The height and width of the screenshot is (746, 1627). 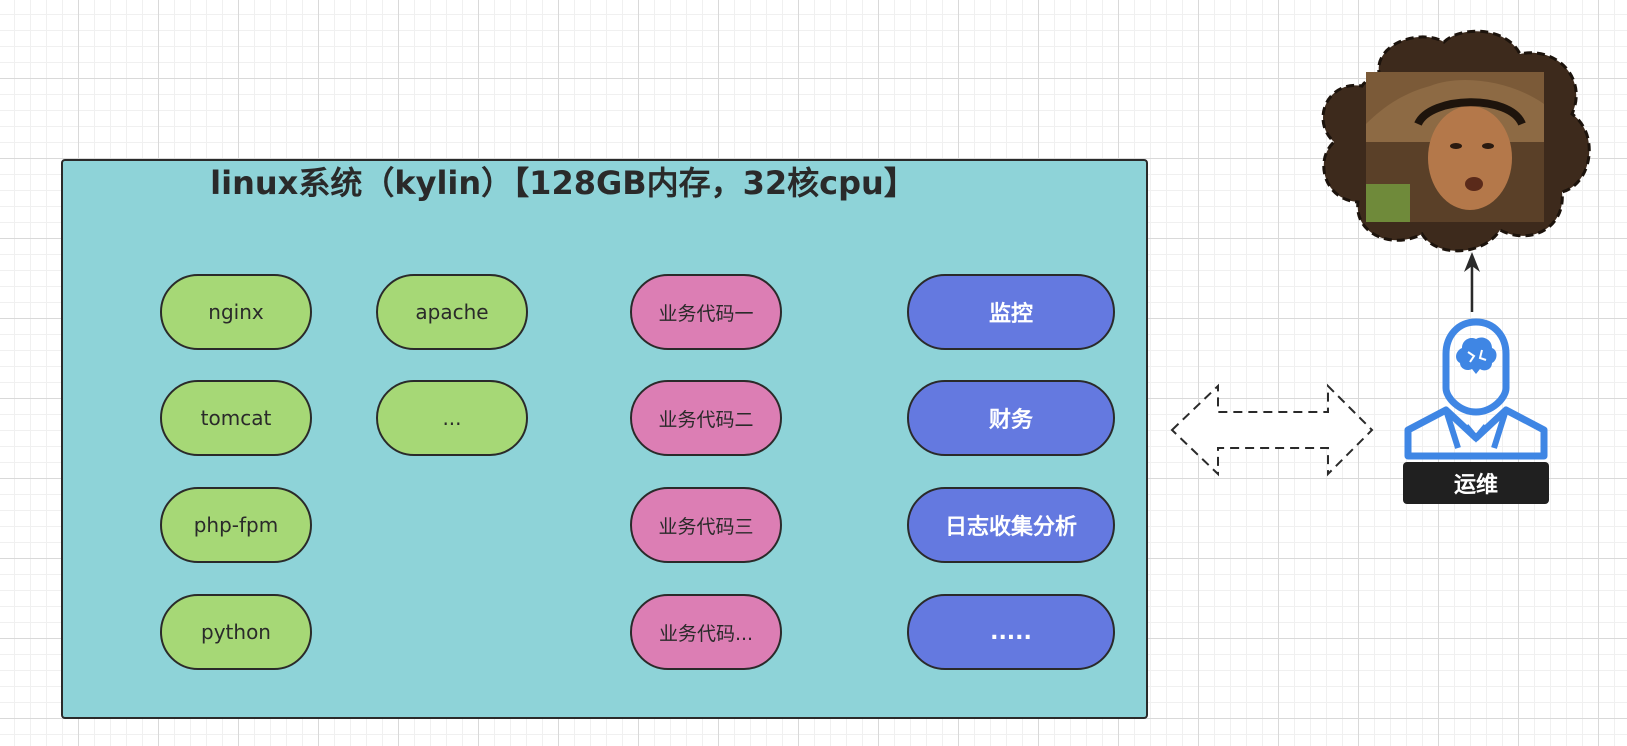 I want to click on ops-label: 运维, so click(x=1476, y=483).